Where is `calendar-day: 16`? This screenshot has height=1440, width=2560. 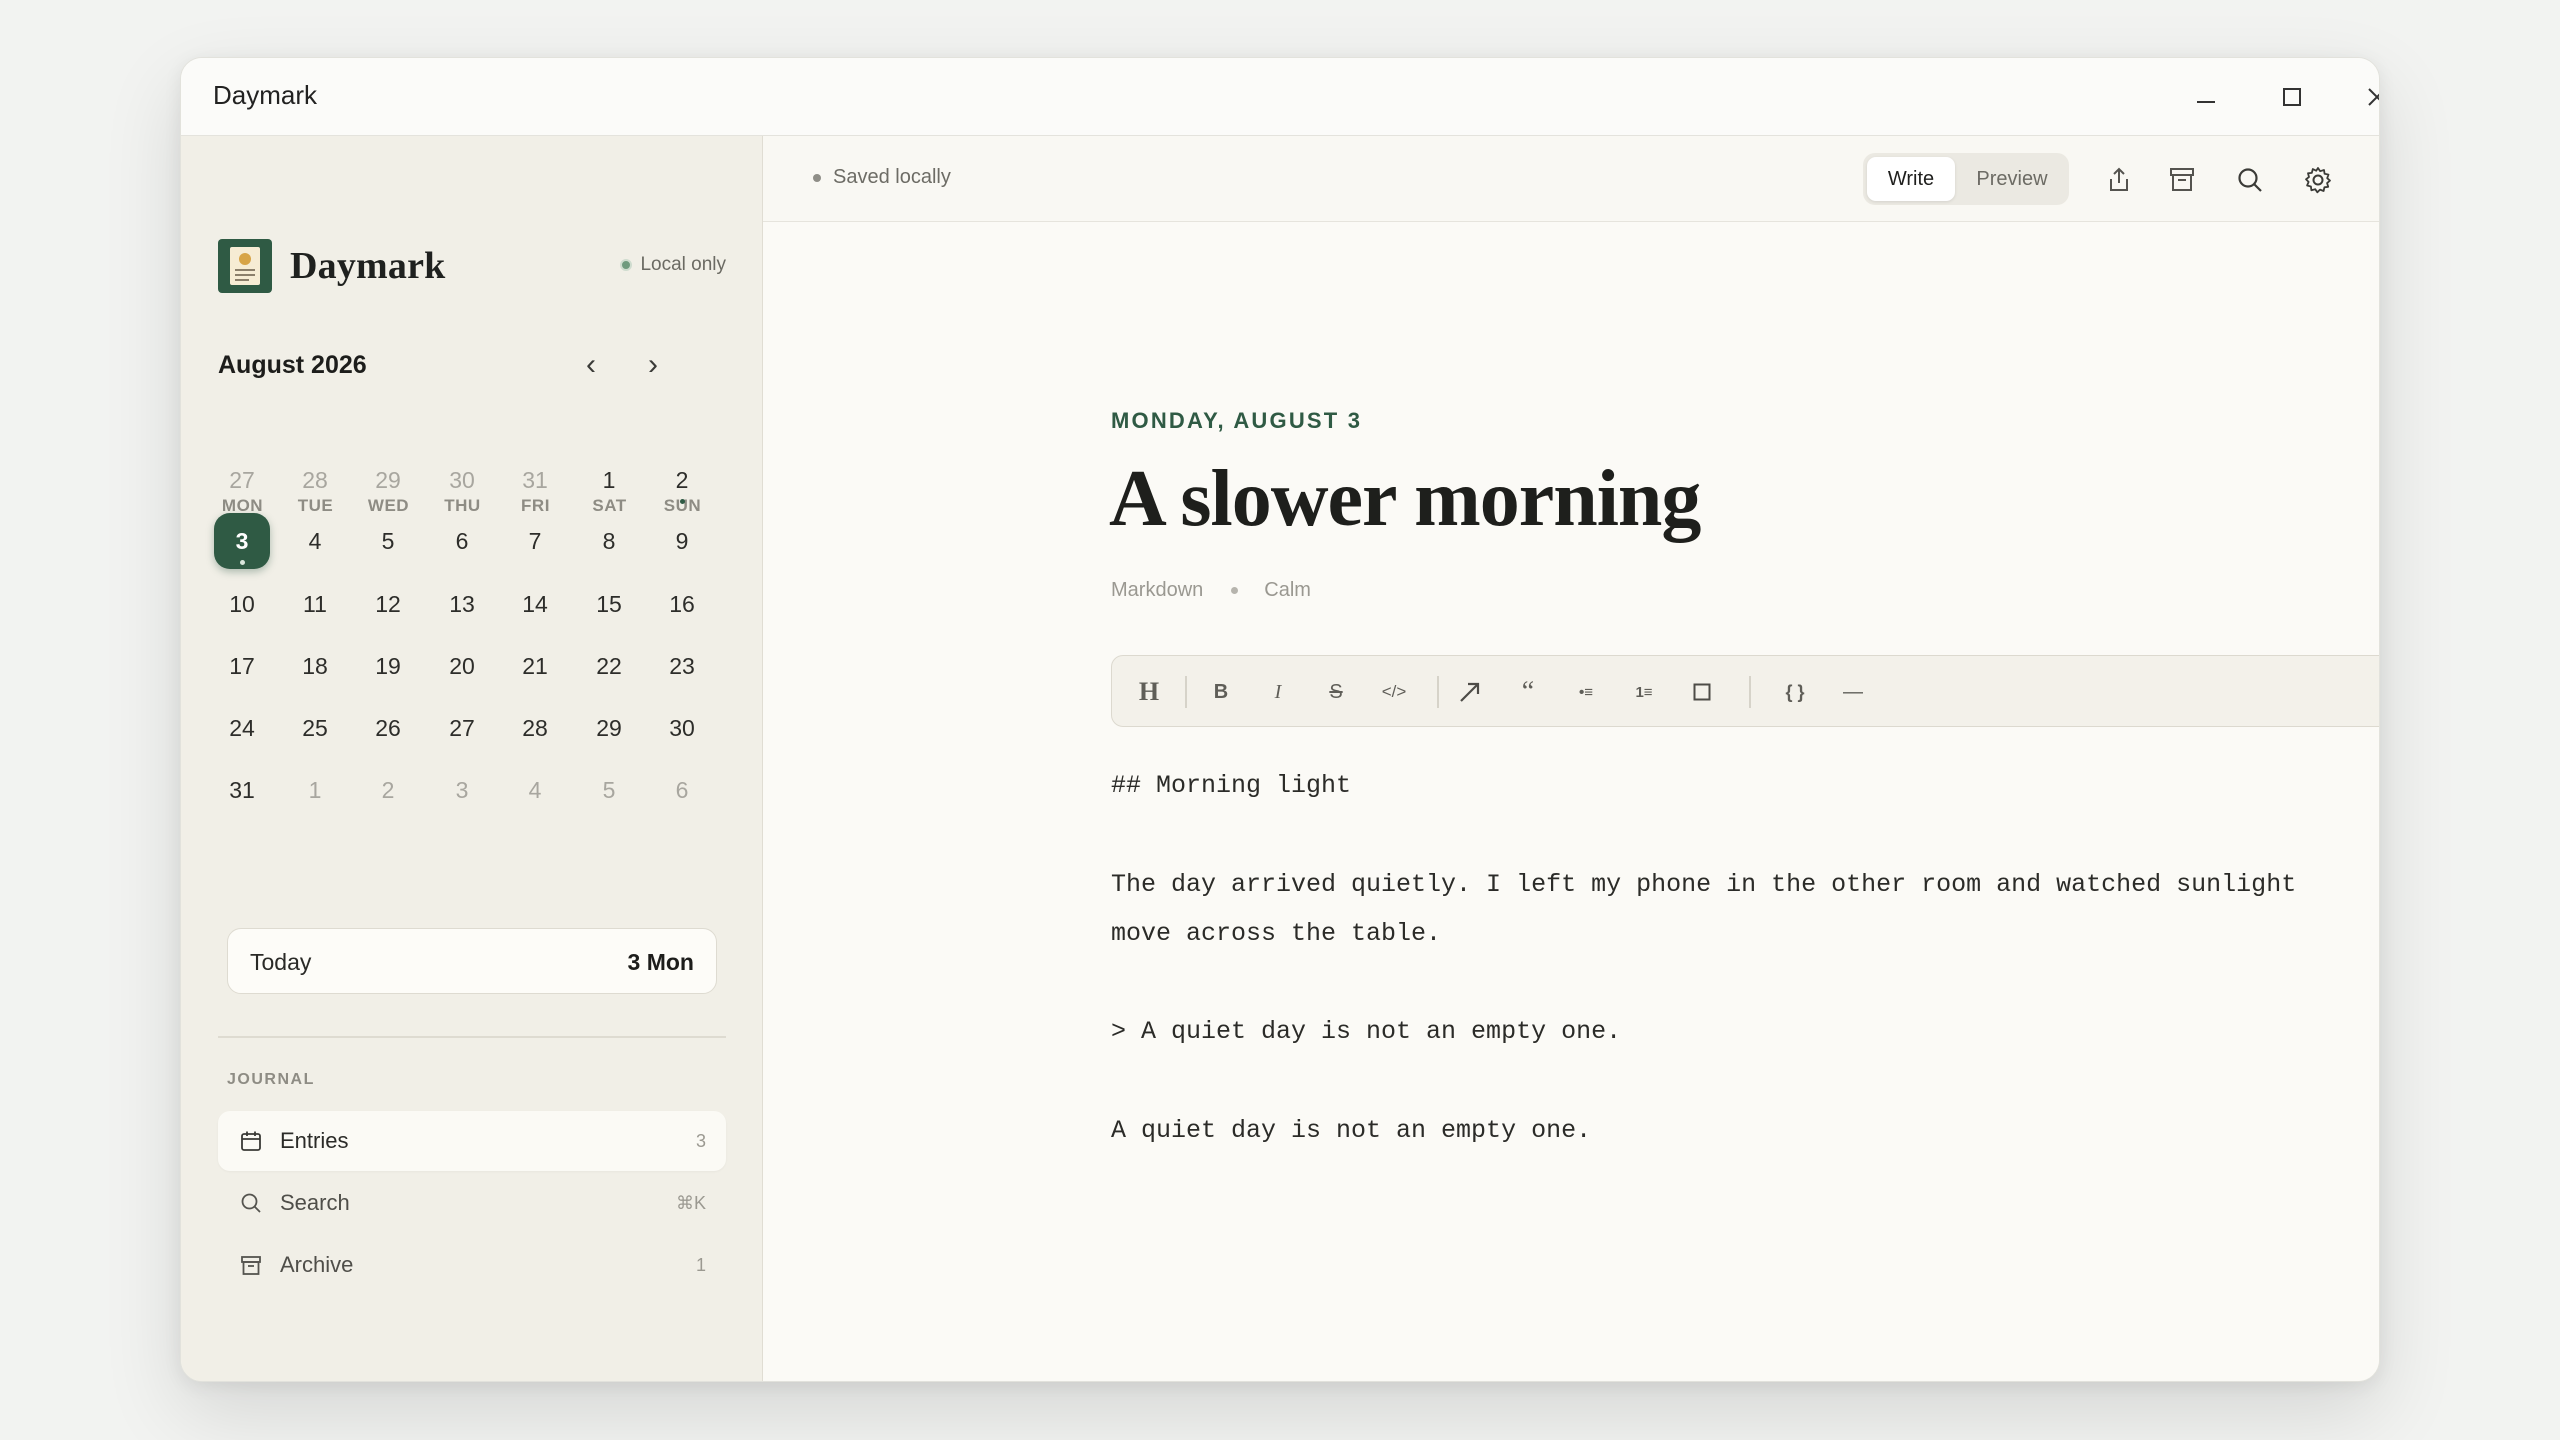
calendar-day: 16 is located at coordinates (682, 604).